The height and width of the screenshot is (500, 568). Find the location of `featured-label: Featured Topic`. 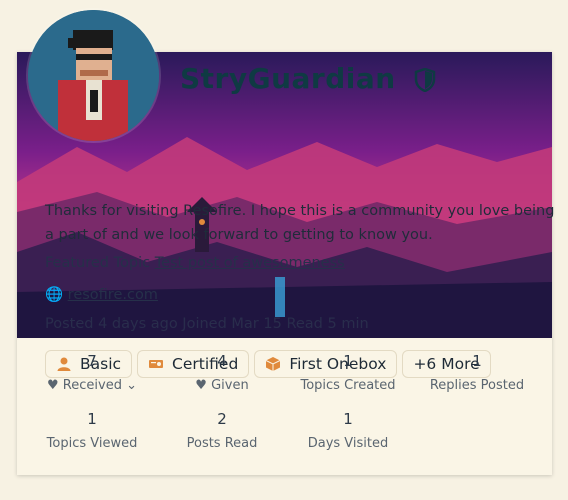

featured-label: Featured Topic is located at coordinates (98, 263).